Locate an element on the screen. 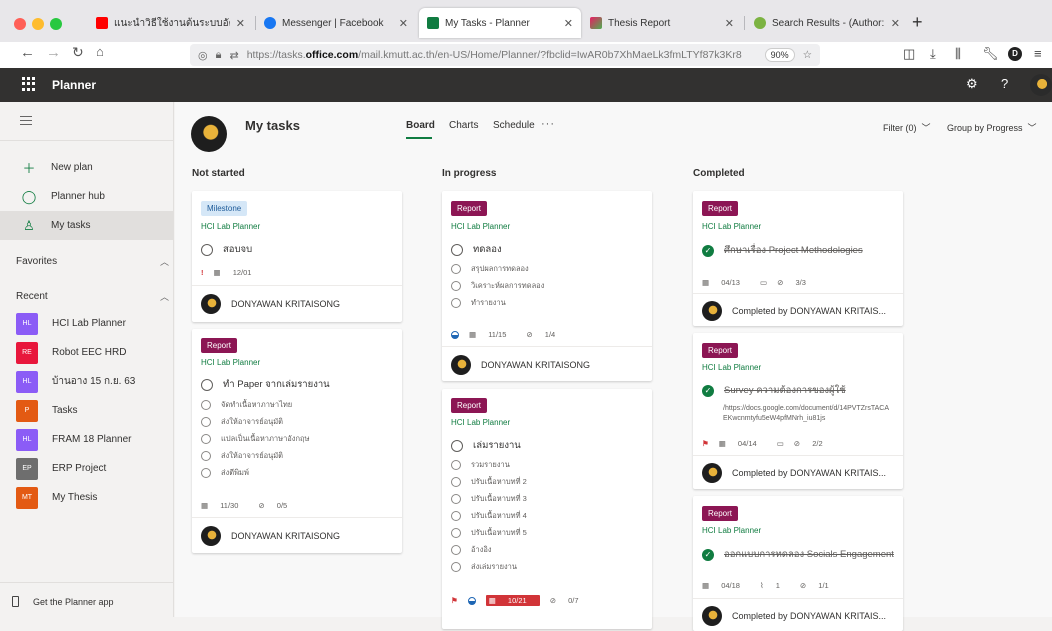 This screenshot has width=1052, height=631. recent-heading: Recent is located at coordinates (32, 296).